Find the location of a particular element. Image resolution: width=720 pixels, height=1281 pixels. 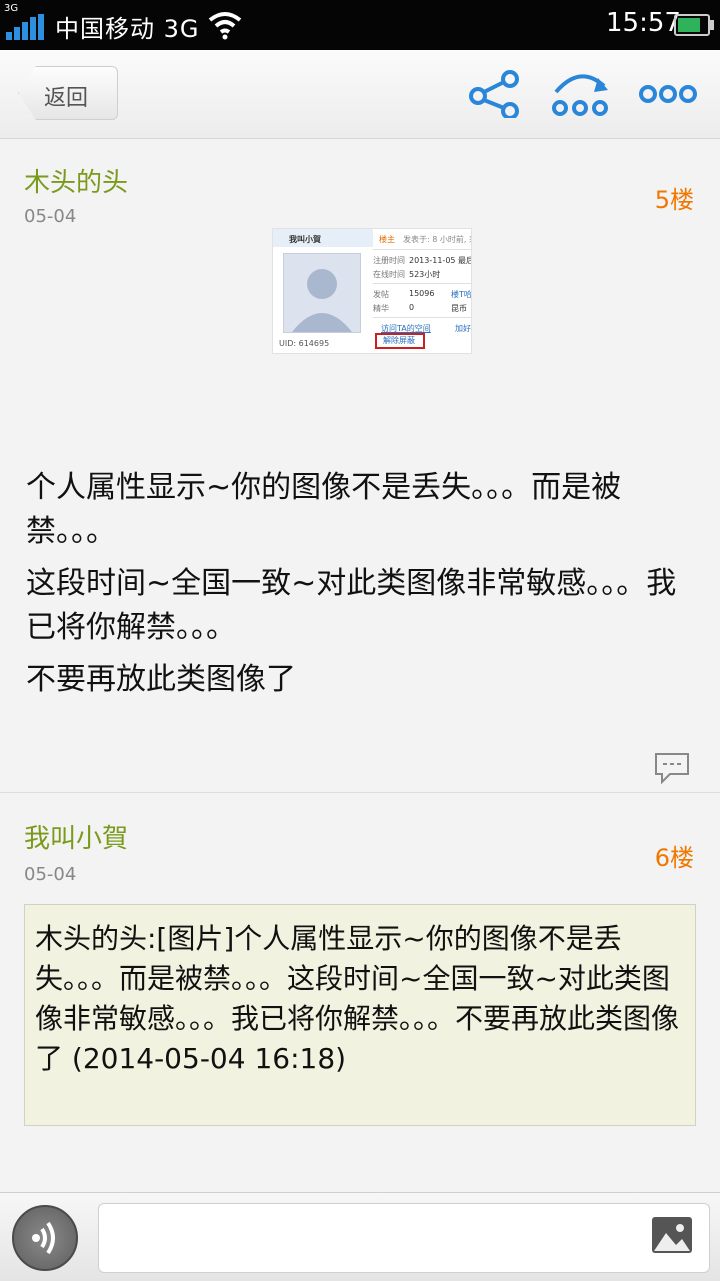

post-floor: 6楼 is located at coordinates (674, 858).